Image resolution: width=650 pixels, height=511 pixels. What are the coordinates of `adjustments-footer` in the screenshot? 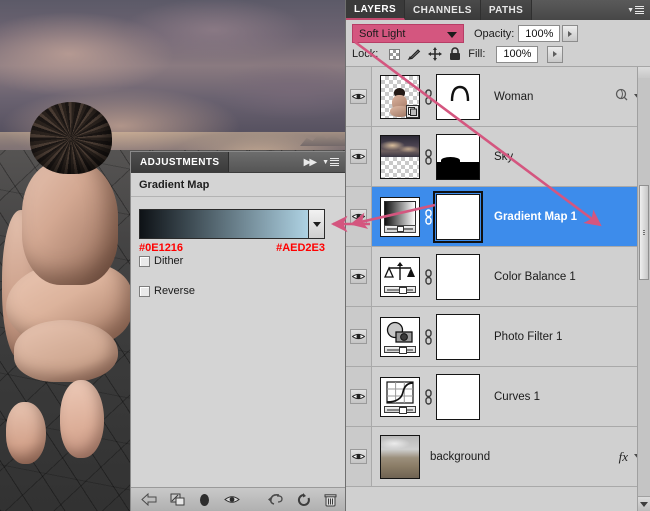 It's located at (238, 499).